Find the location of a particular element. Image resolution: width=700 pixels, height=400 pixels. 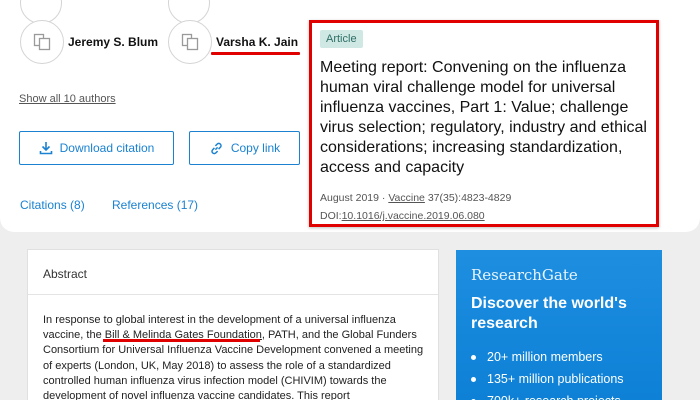

researchgate-logo: ResearchGate is located at coordinates (524, 275).